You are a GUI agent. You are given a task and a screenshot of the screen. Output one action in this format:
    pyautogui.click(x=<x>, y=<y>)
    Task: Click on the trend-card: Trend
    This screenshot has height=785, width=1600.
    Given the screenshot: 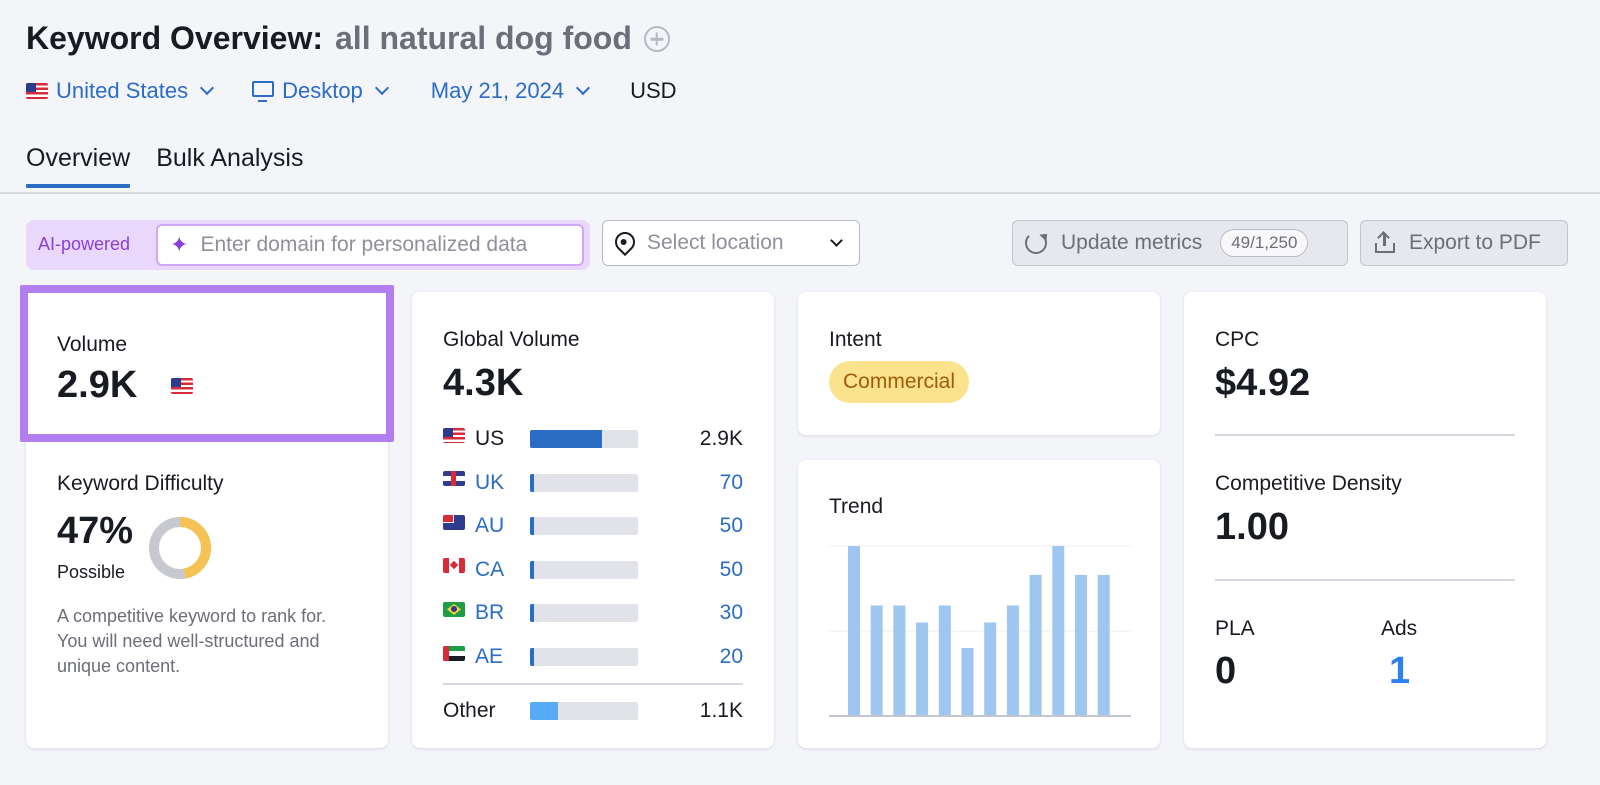 What is the action you would take?
    pyautogui.click(x=979, y=604)
    